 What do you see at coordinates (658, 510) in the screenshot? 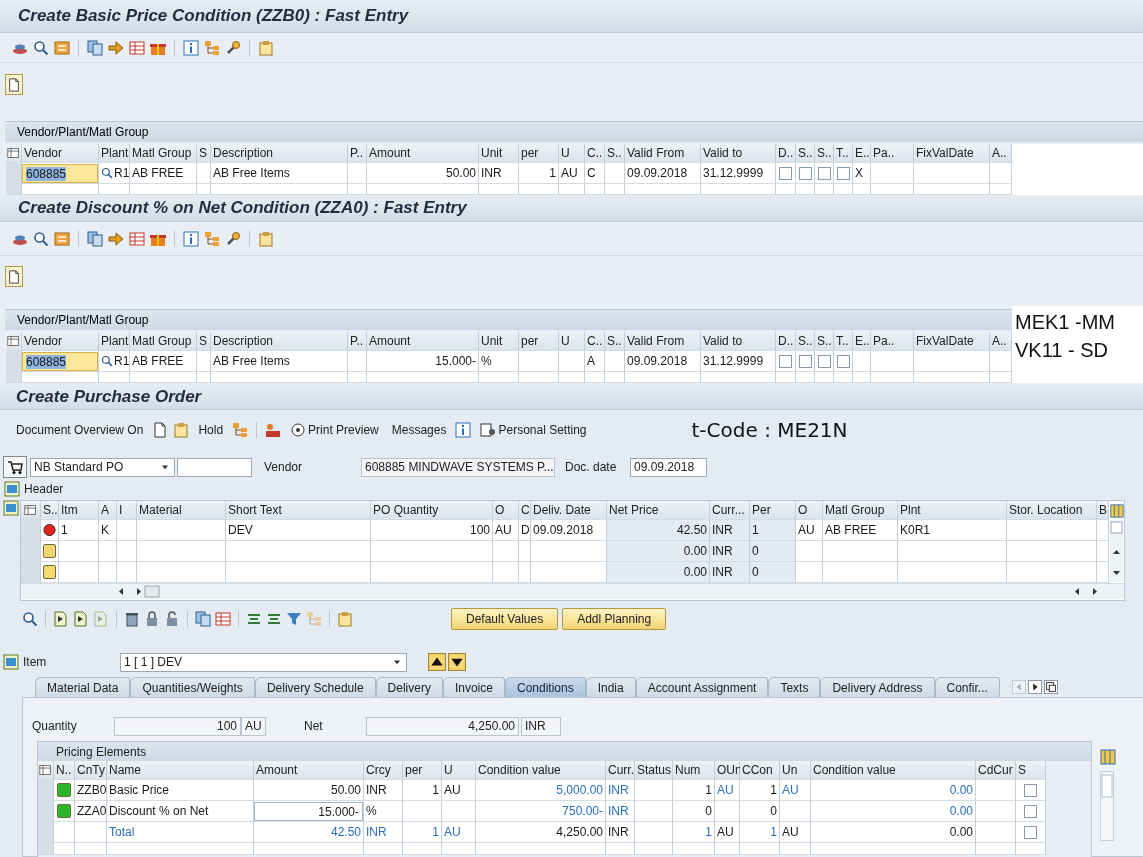
I see `column-header: Net Price` at bounding box center [658, 510].